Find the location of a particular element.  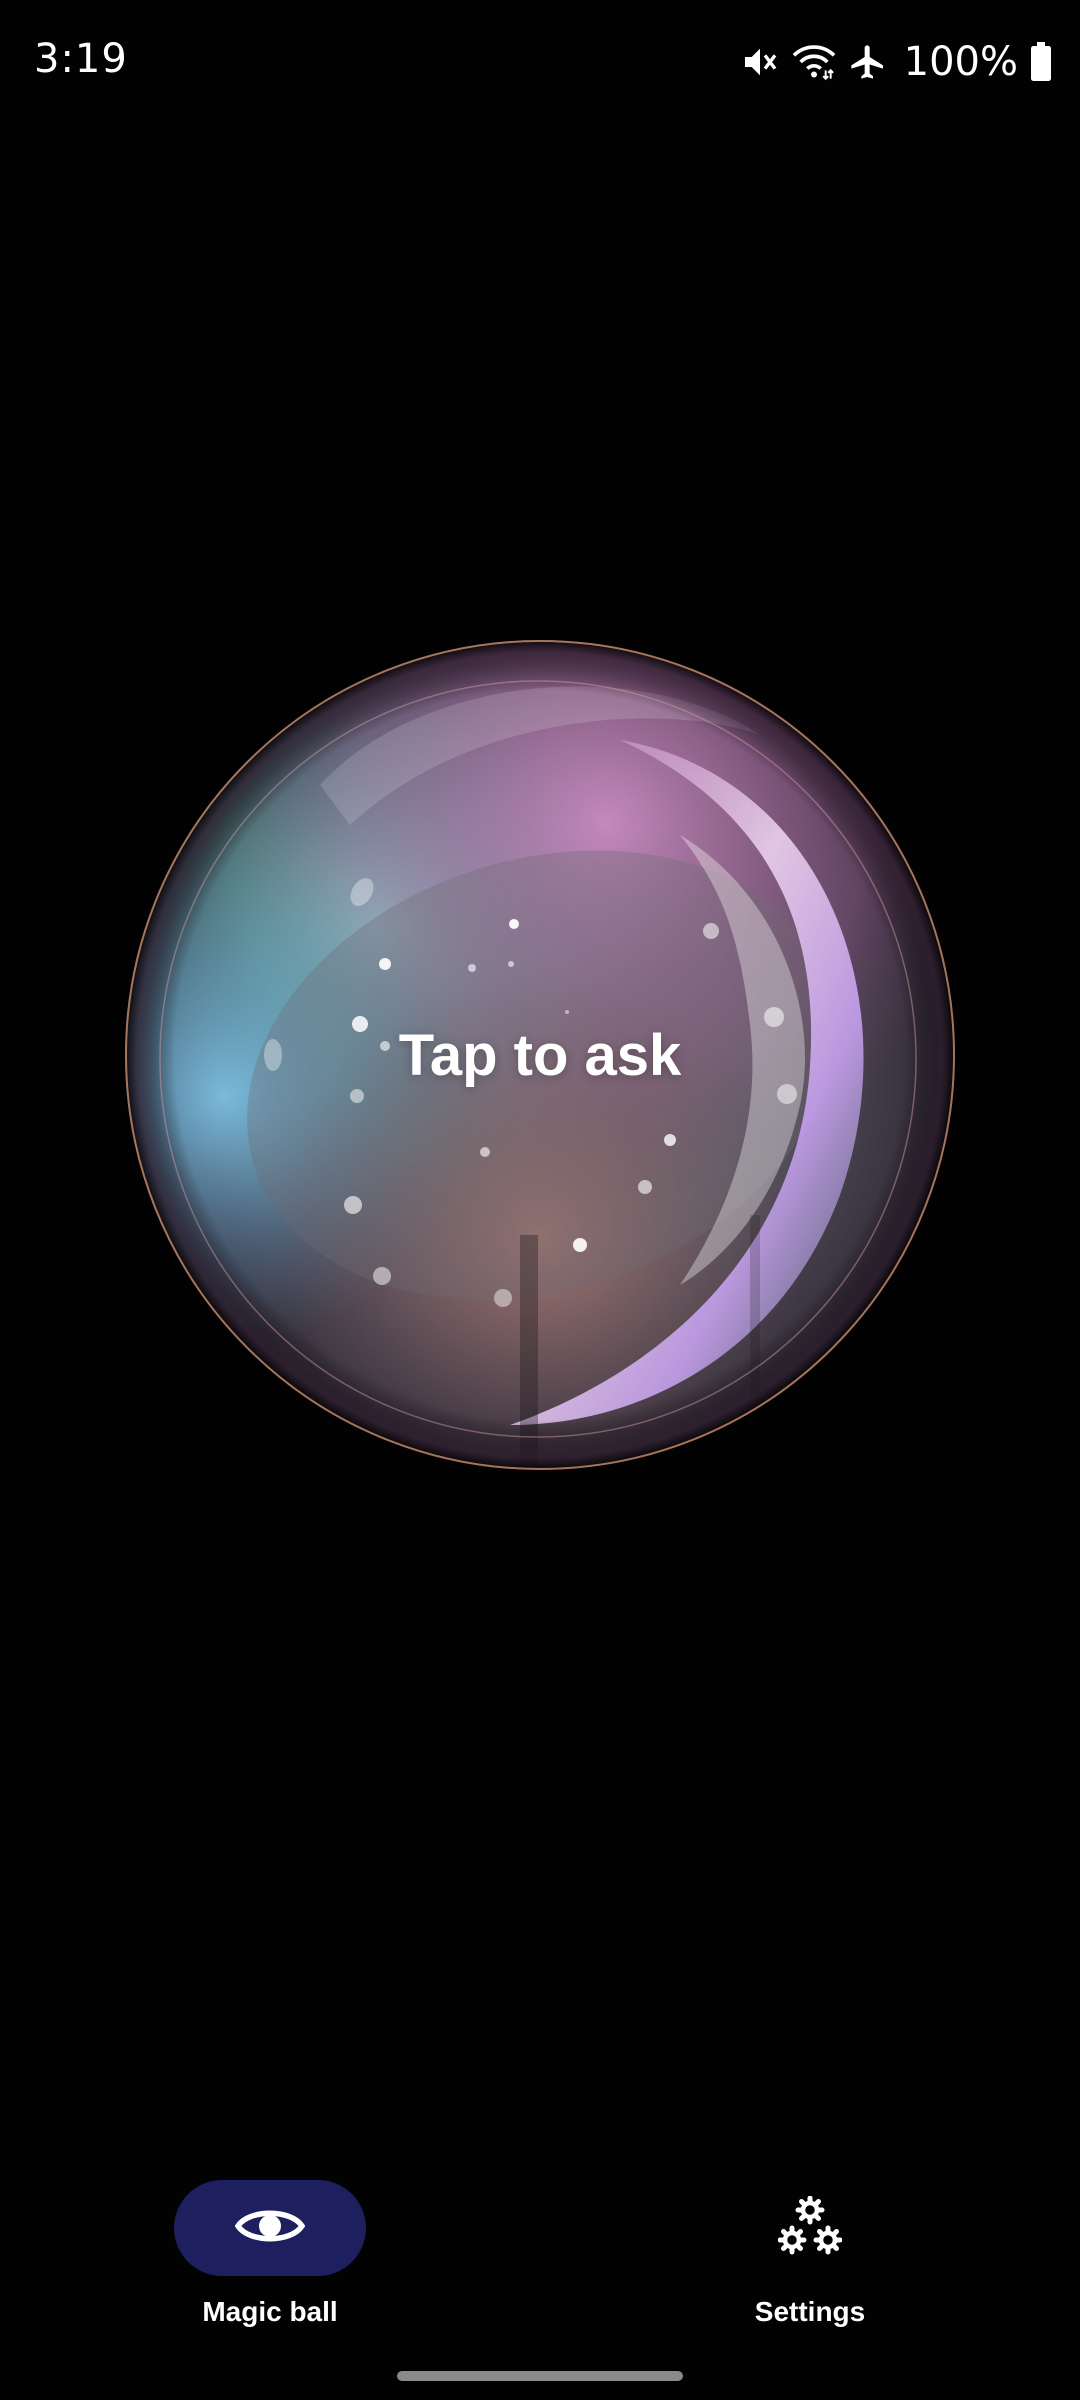

tap-to-ask-label: Tap to ask is located at coordinates (540, 1055).